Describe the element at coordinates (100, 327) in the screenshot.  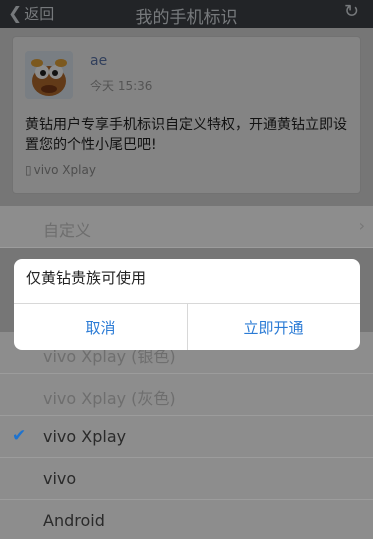
I see `cancel-button: 取消` at that location.